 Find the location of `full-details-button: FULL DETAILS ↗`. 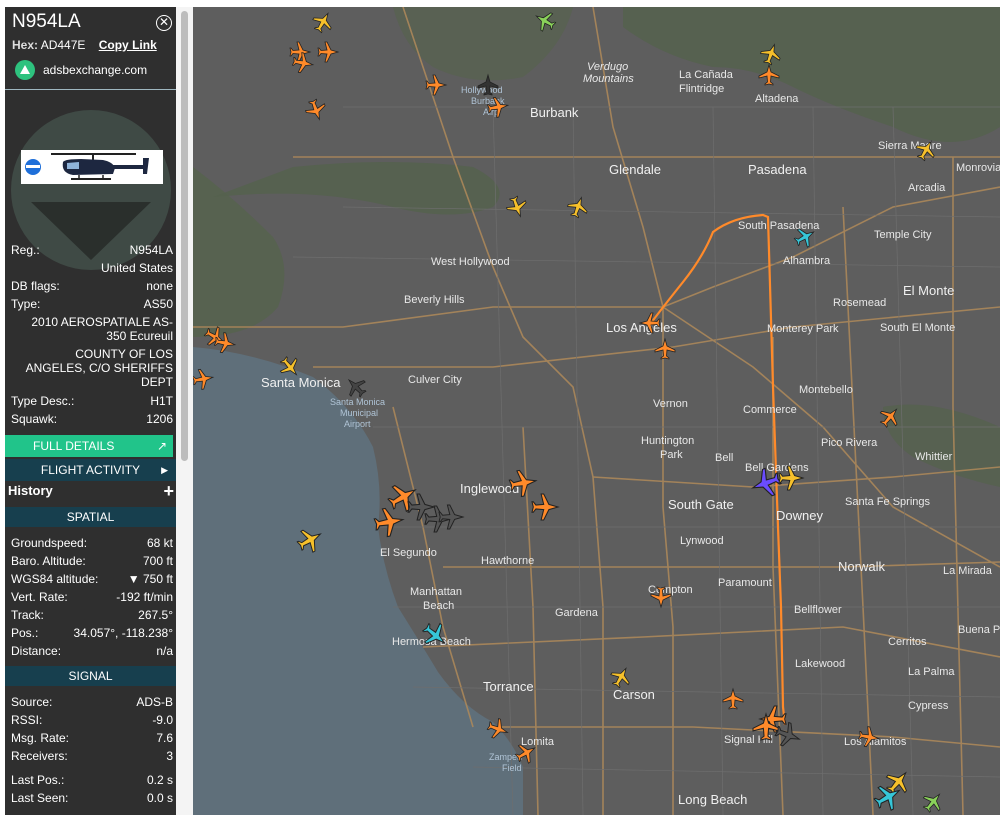

full-details-button: FULL DETAILS ↗ is located at coordinates (89, 446).